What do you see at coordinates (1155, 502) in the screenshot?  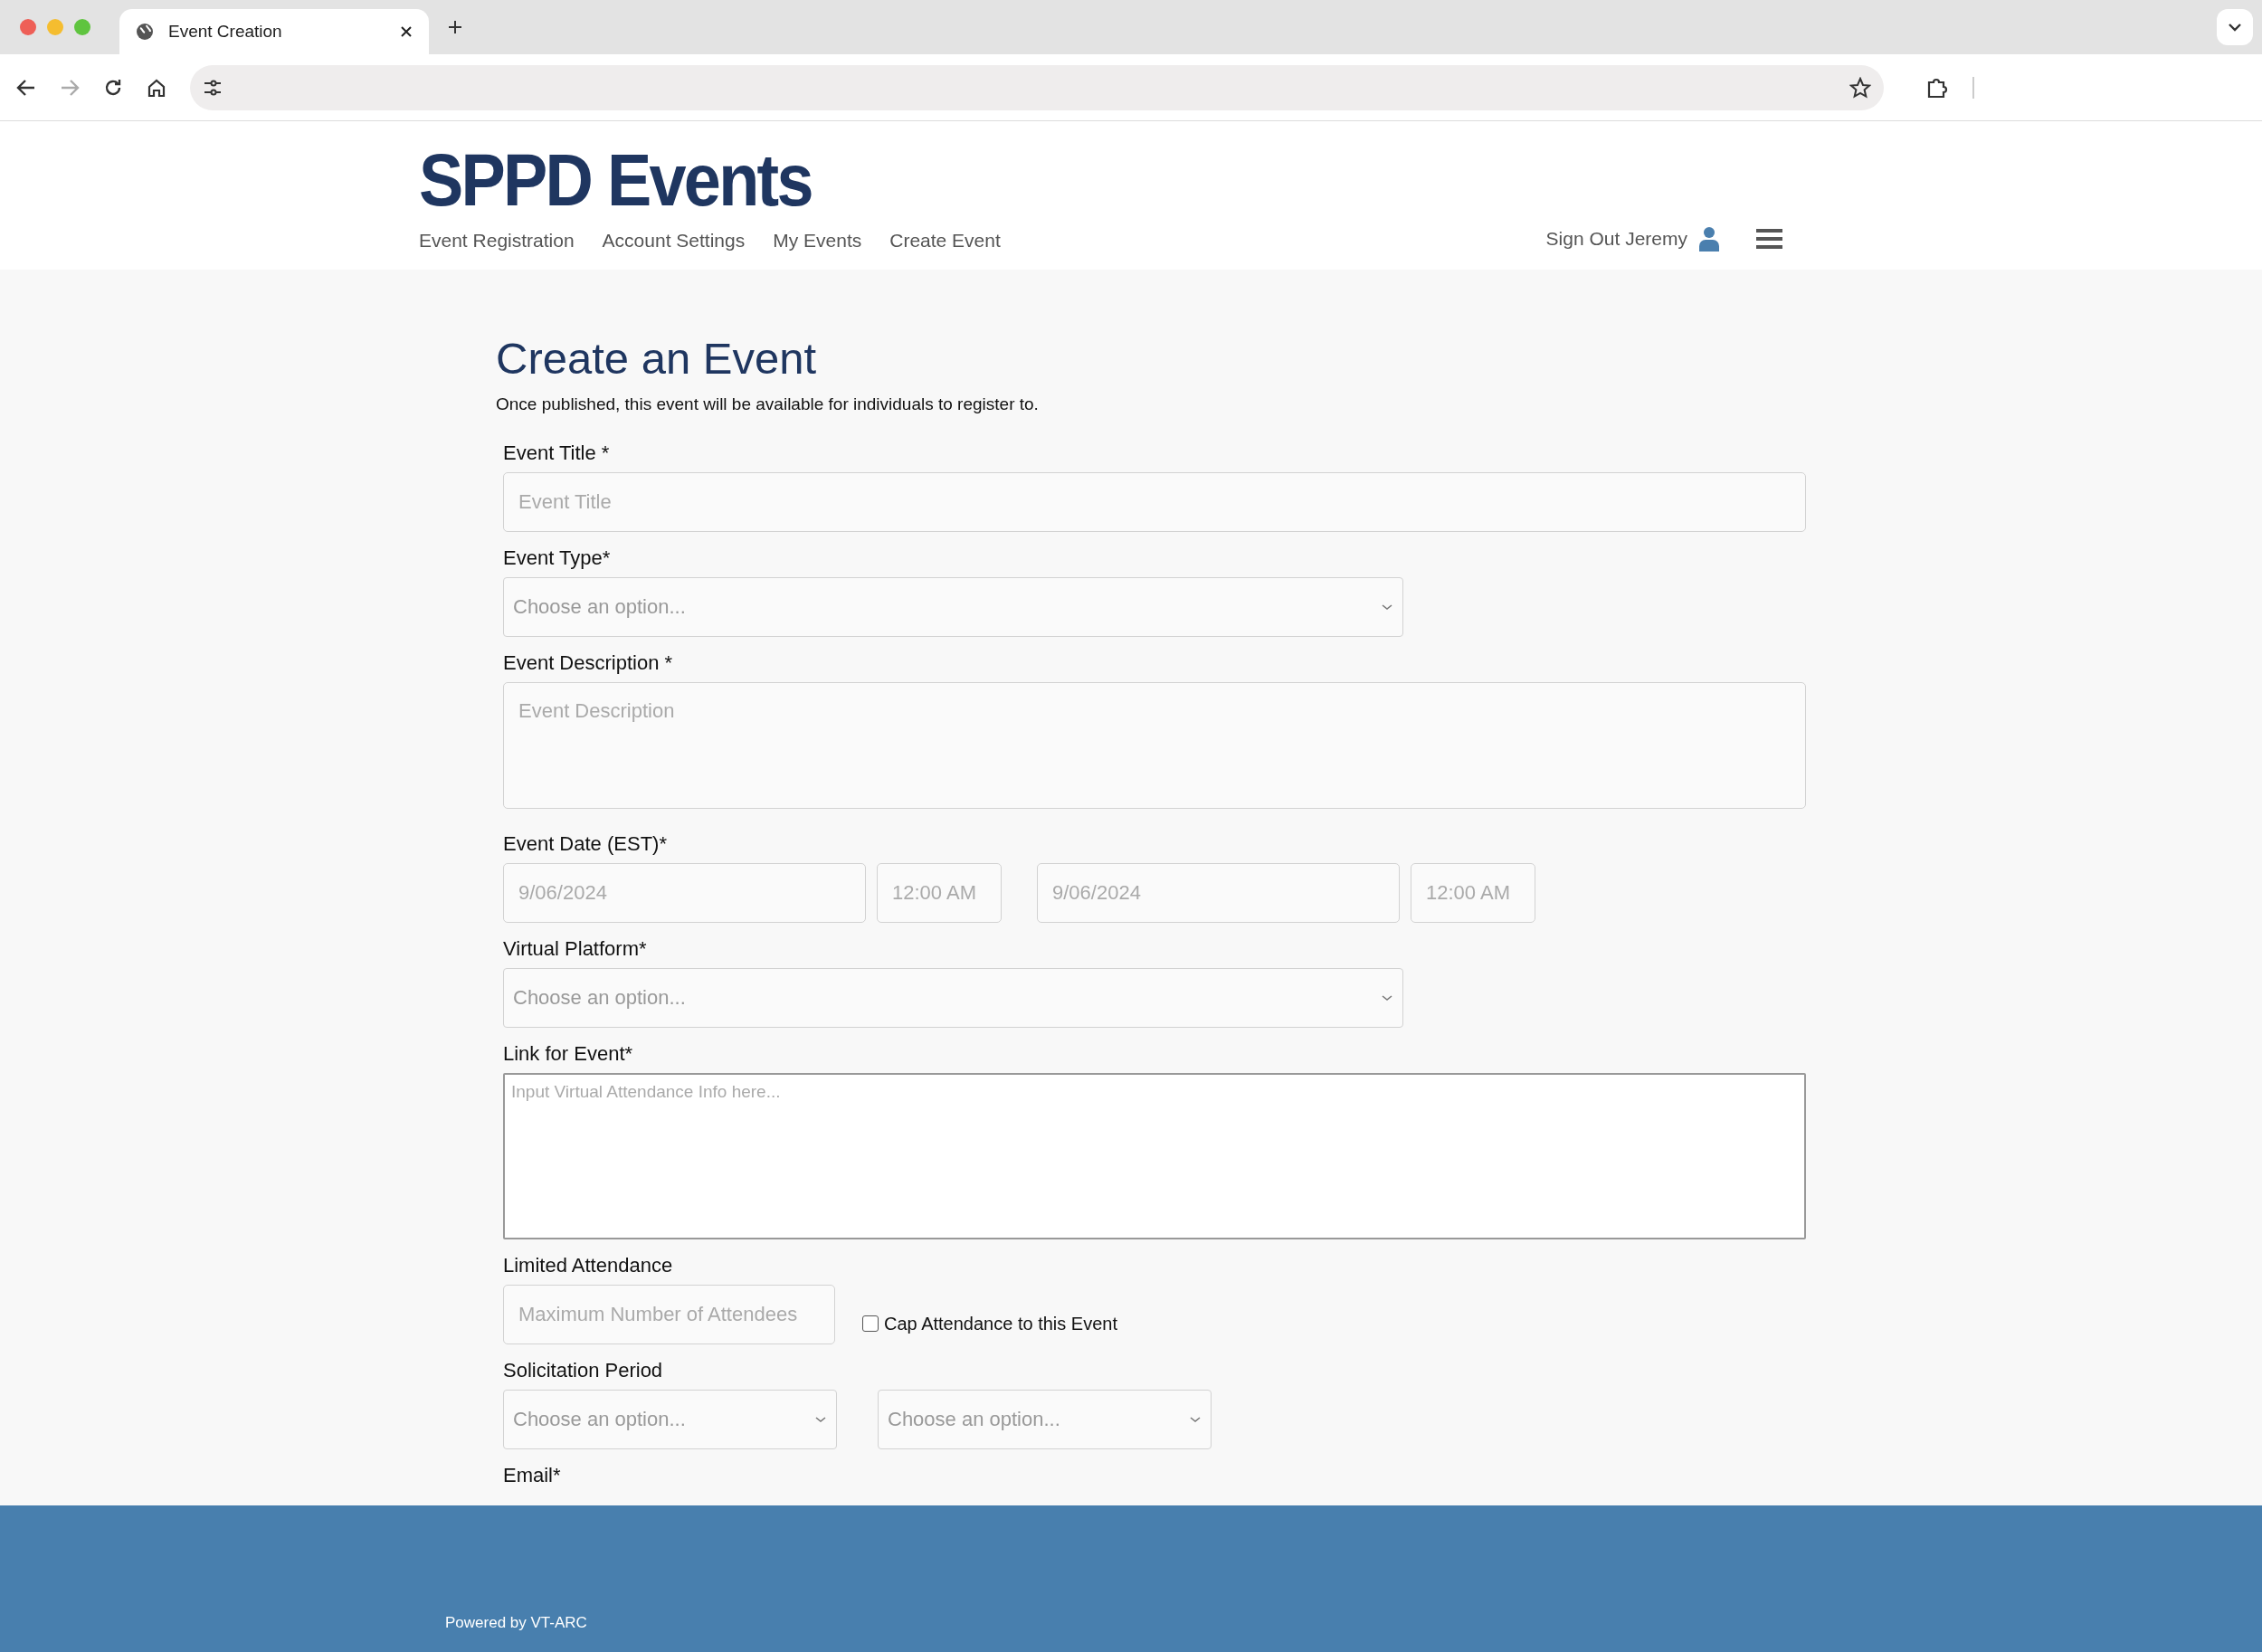 I see `input-field: Event Title` at bounding box center [1155, 502].